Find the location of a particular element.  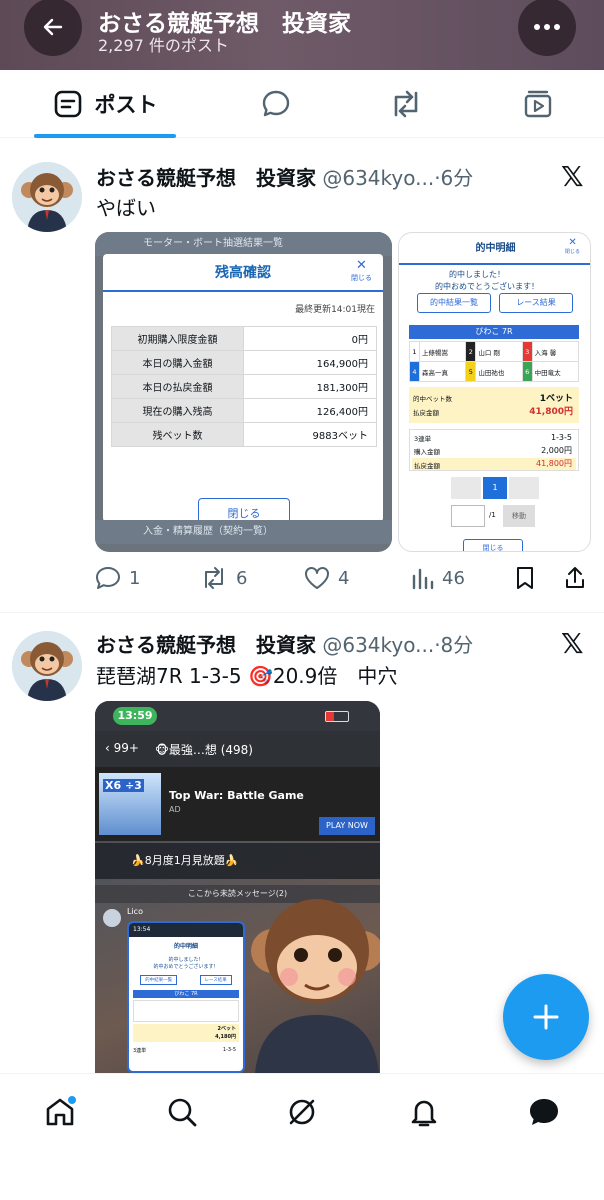

racer-name: 上條暢嵩 is located at coordinates (442, 351).